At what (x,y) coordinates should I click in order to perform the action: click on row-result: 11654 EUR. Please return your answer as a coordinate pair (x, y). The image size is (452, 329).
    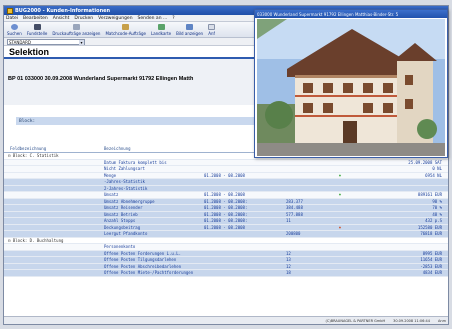
    Looking at the image, I should click on (431, 260).